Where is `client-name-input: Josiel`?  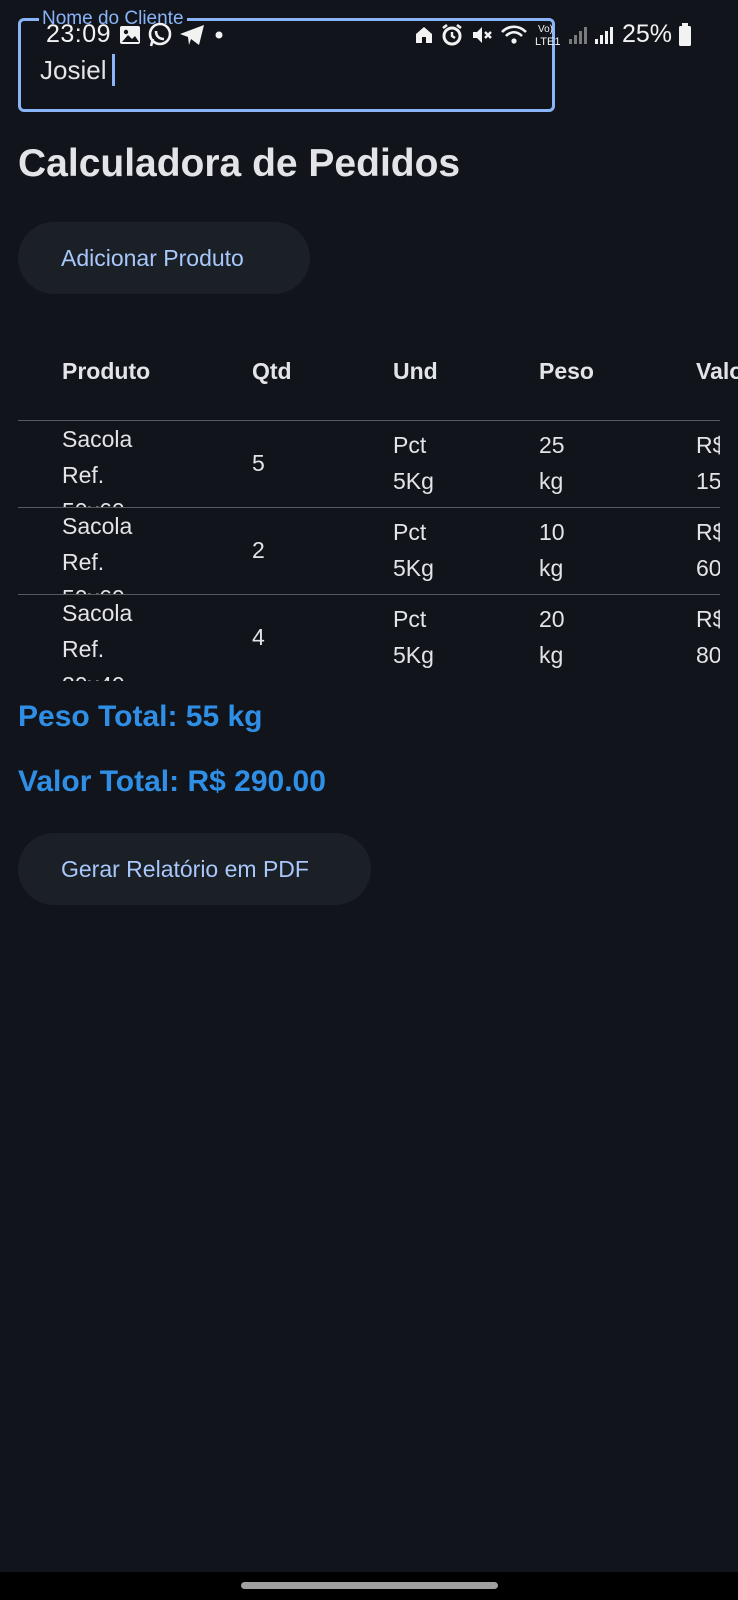 client-name-input: Josiel is located at coordinates (78, 70).